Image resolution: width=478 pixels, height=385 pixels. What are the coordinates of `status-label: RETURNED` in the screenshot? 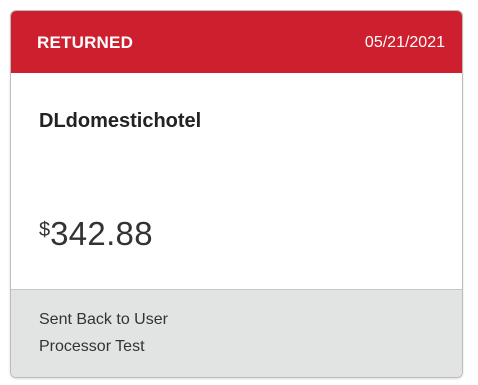 It's located at (85, 42).